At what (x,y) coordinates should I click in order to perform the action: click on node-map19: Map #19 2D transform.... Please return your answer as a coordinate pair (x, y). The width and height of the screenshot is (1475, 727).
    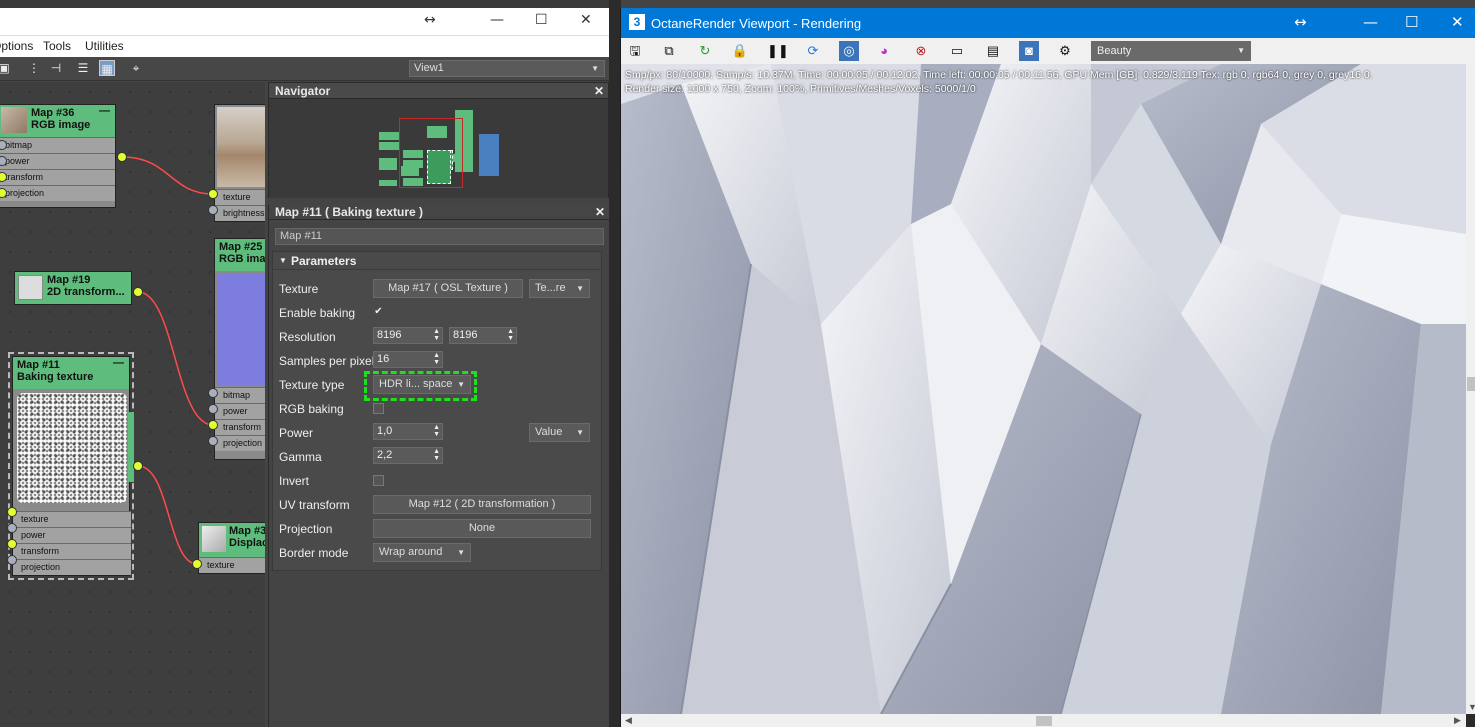
    Looking at the image, I should click on (73, 288).